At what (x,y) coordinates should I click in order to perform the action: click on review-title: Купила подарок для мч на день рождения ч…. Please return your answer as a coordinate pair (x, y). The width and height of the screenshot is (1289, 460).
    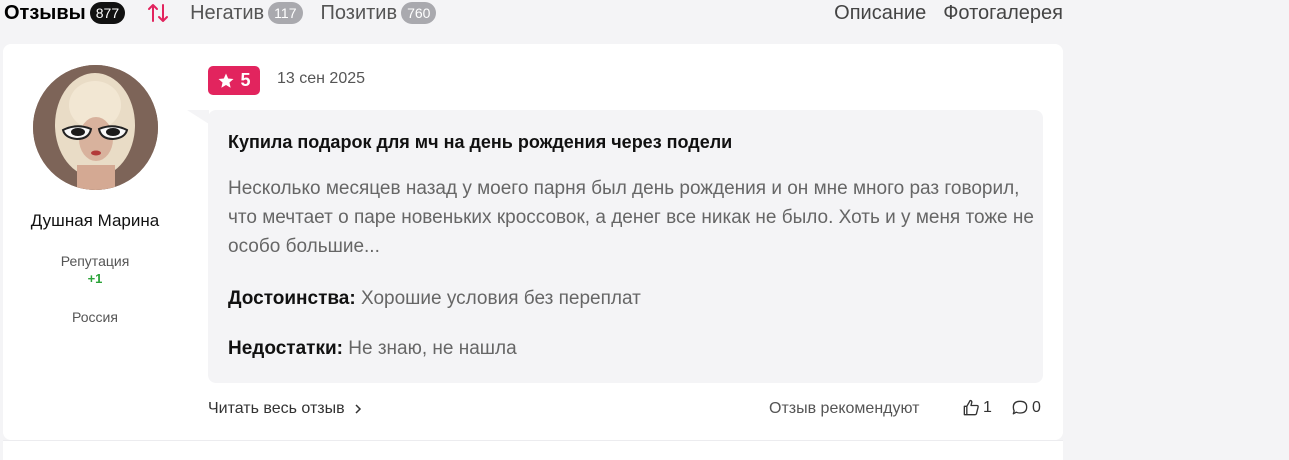
    Looking at the image, I should click on (480, 142).